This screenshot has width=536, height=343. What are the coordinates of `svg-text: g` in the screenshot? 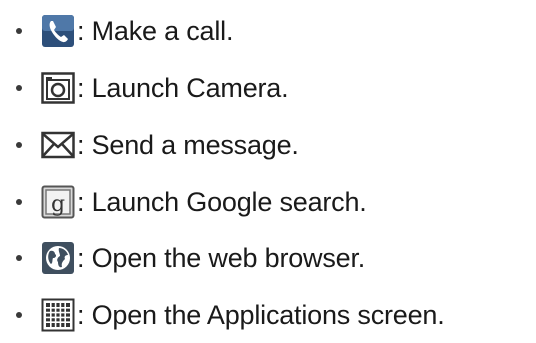 It's located at (58, 204).